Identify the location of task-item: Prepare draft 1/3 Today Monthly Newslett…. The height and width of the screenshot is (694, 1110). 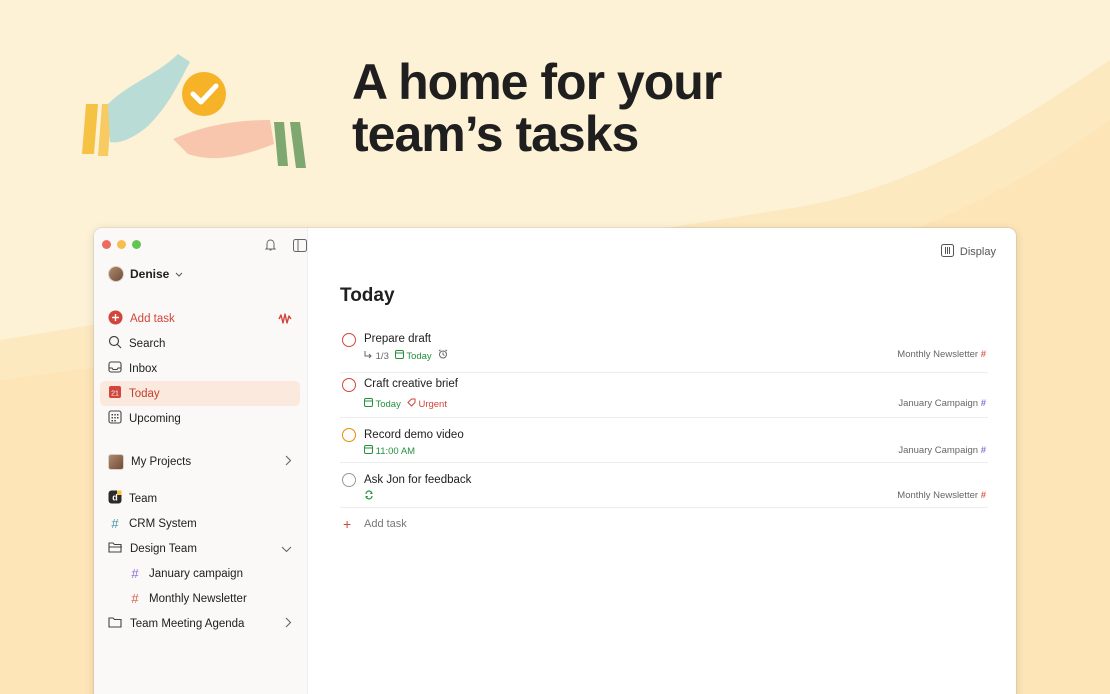
(664, 350).